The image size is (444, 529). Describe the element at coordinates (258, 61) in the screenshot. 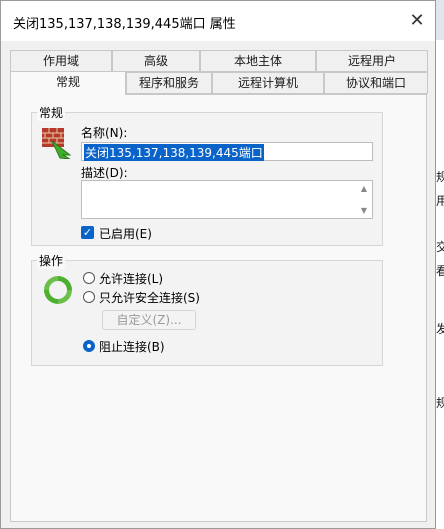

I see `tab-local-principals: 本地主体` at that location.